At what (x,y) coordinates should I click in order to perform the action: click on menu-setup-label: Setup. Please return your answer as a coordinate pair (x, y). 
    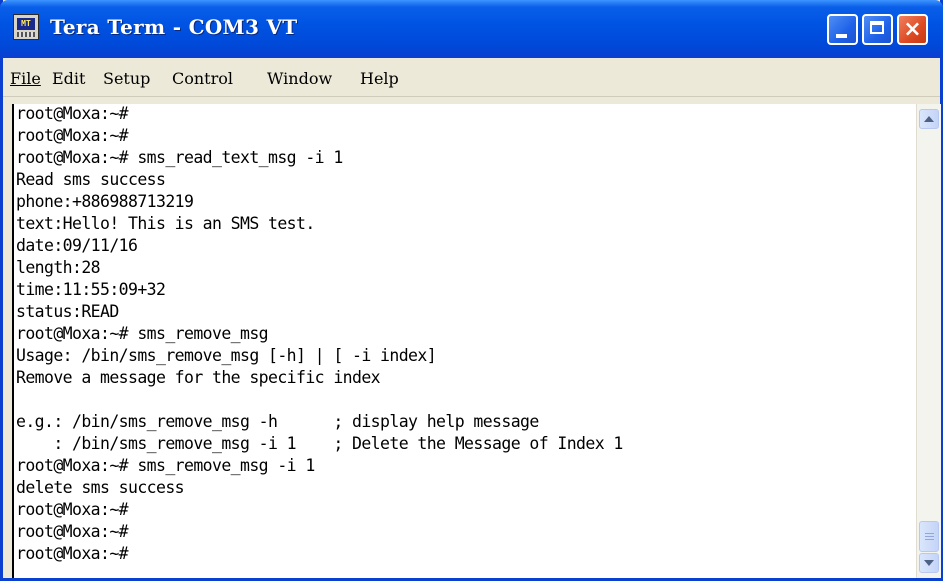
    Looking at the image, I should click on (127, 78).